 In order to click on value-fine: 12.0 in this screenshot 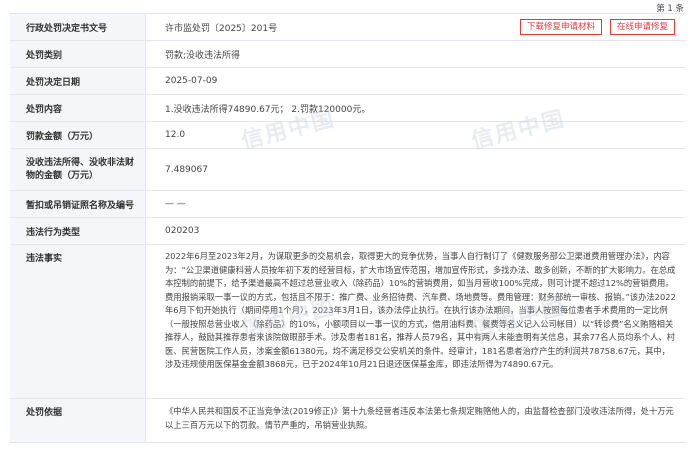, I will do `click(175, 135)`.